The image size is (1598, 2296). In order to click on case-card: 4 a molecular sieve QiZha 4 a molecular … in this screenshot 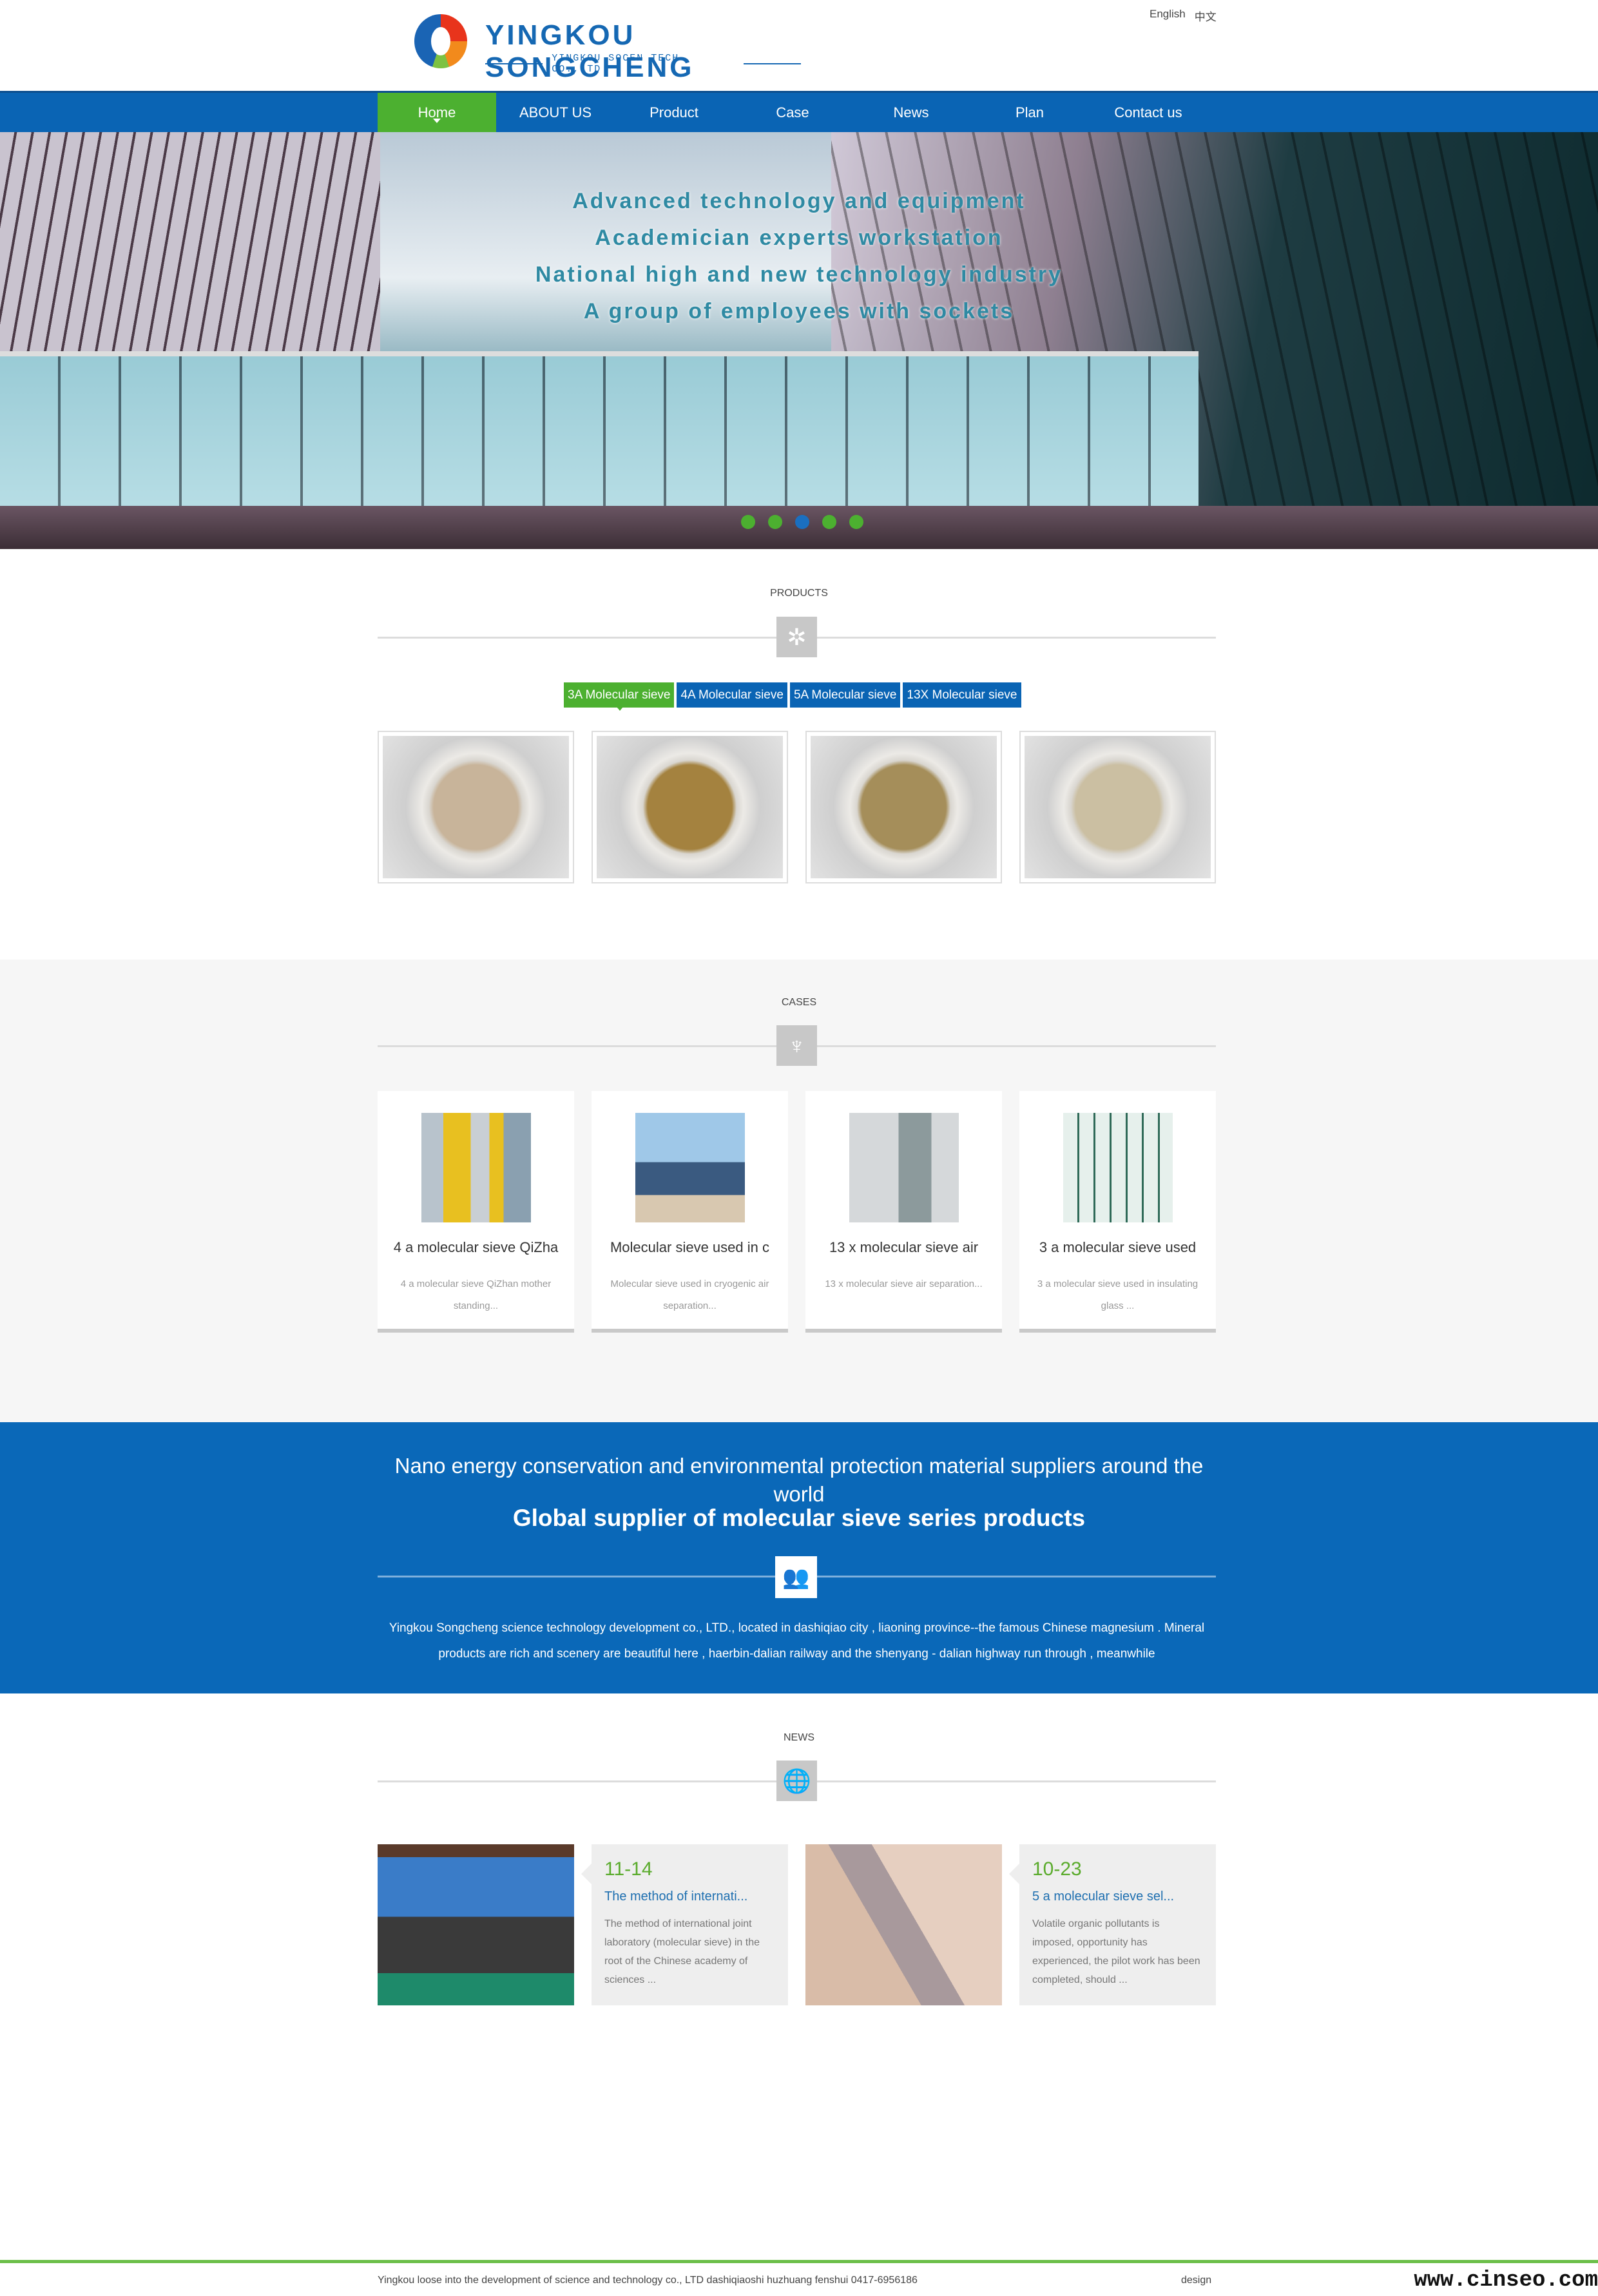, I will do `click(476, 1212)`.